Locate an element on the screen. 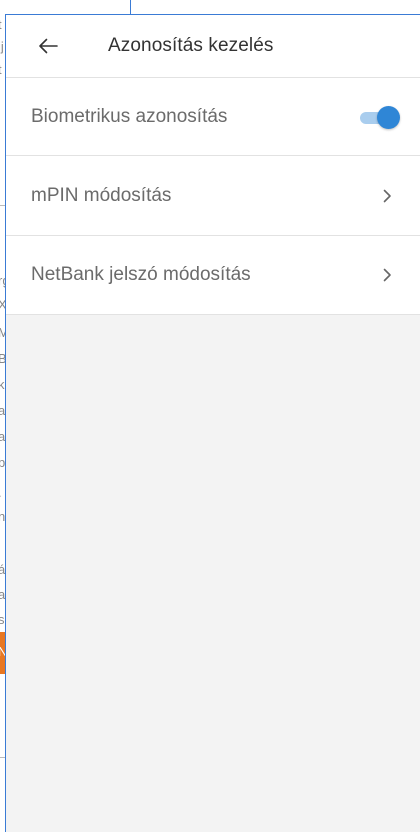  panel-border-stub is located at coordinates (130, 7).